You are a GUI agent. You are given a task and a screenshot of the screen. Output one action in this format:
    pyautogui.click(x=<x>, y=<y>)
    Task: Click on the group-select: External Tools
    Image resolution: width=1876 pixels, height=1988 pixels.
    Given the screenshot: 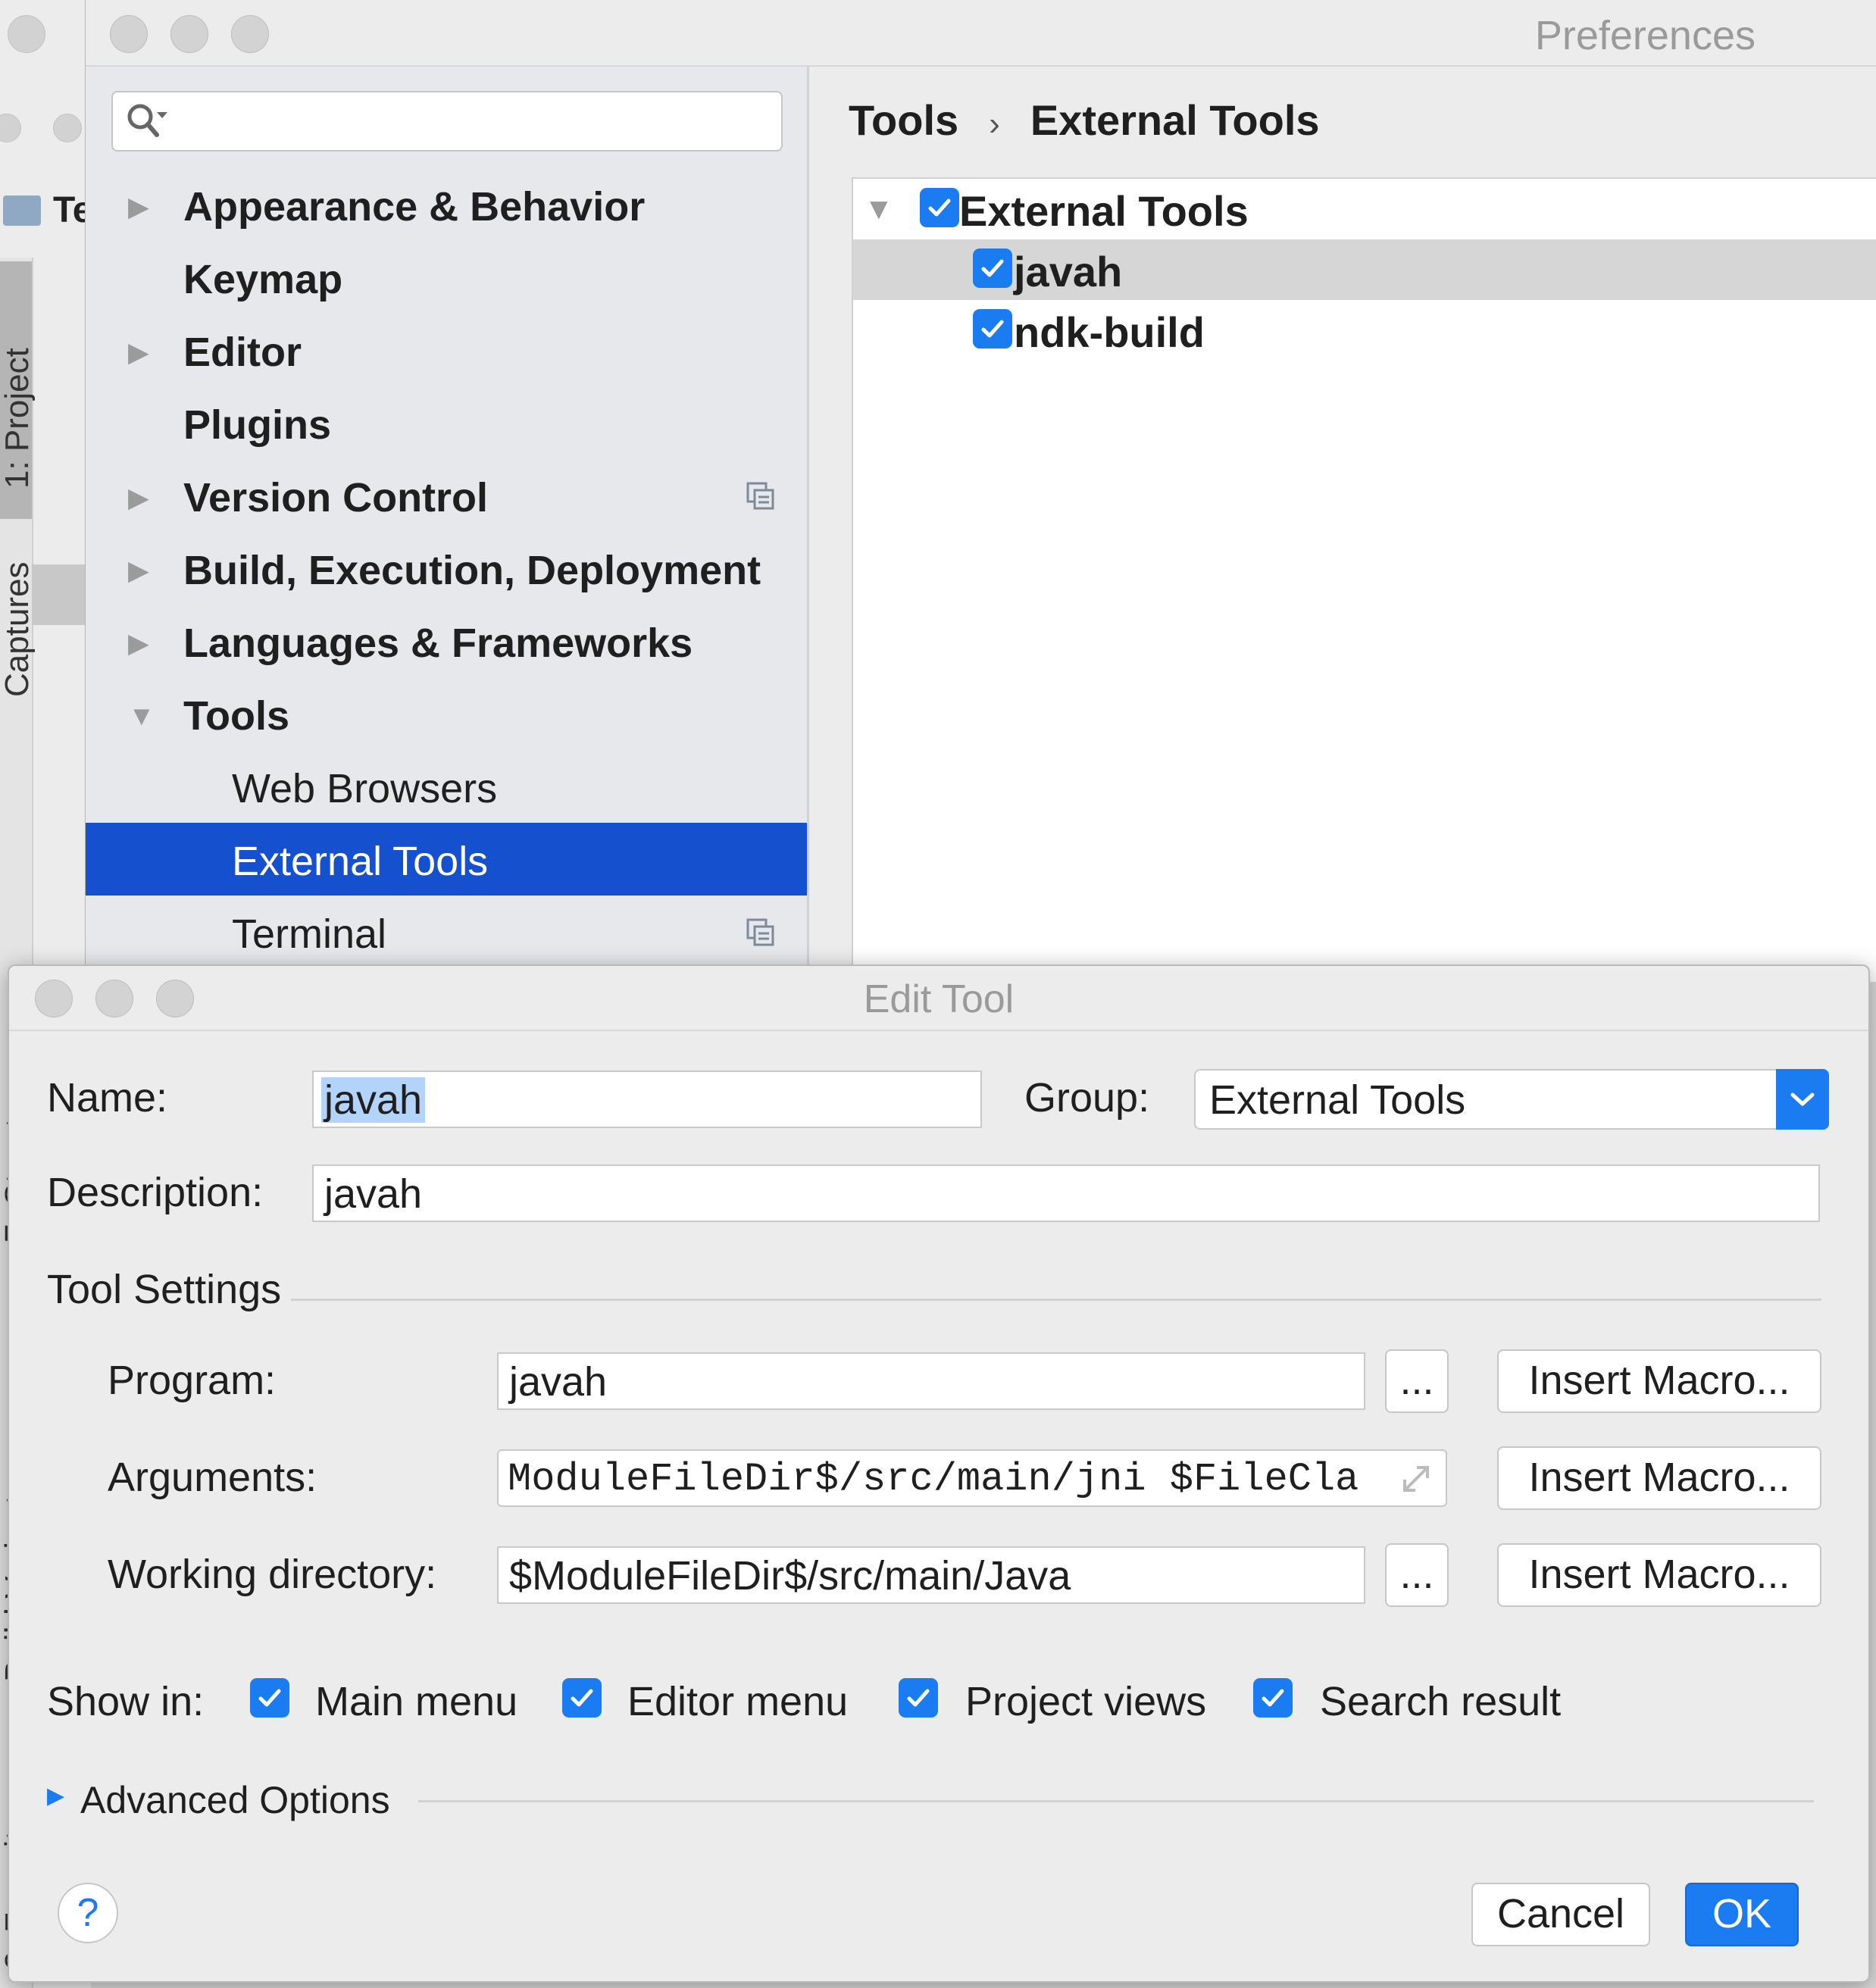 What is the action you would take?
    pyautogui.click(x=1511, y=1099)
    